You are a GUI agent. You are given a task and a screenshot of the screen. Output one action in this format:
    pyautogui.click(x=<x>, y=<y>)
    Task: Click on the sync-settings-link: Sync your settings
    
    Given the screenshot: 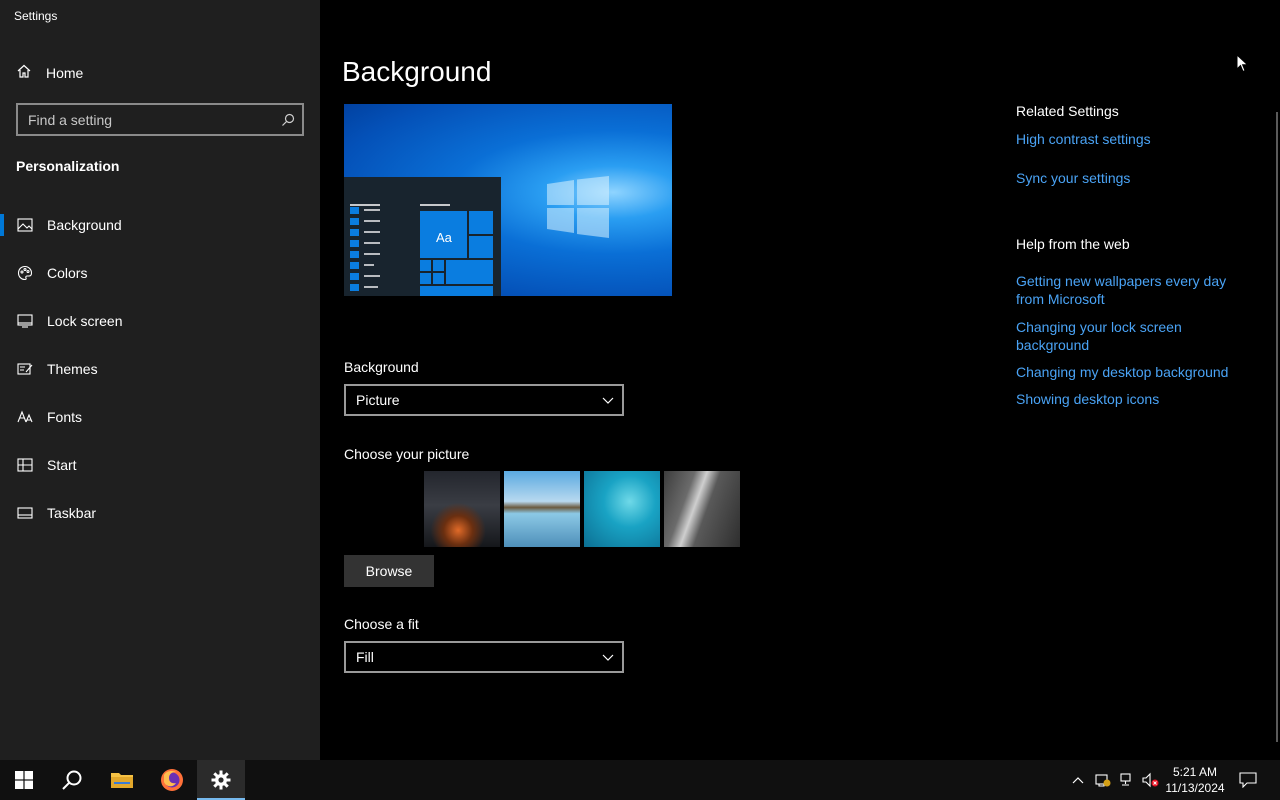 What is the action you would take?
    pyautogui.click(x=1131, y=178)
    